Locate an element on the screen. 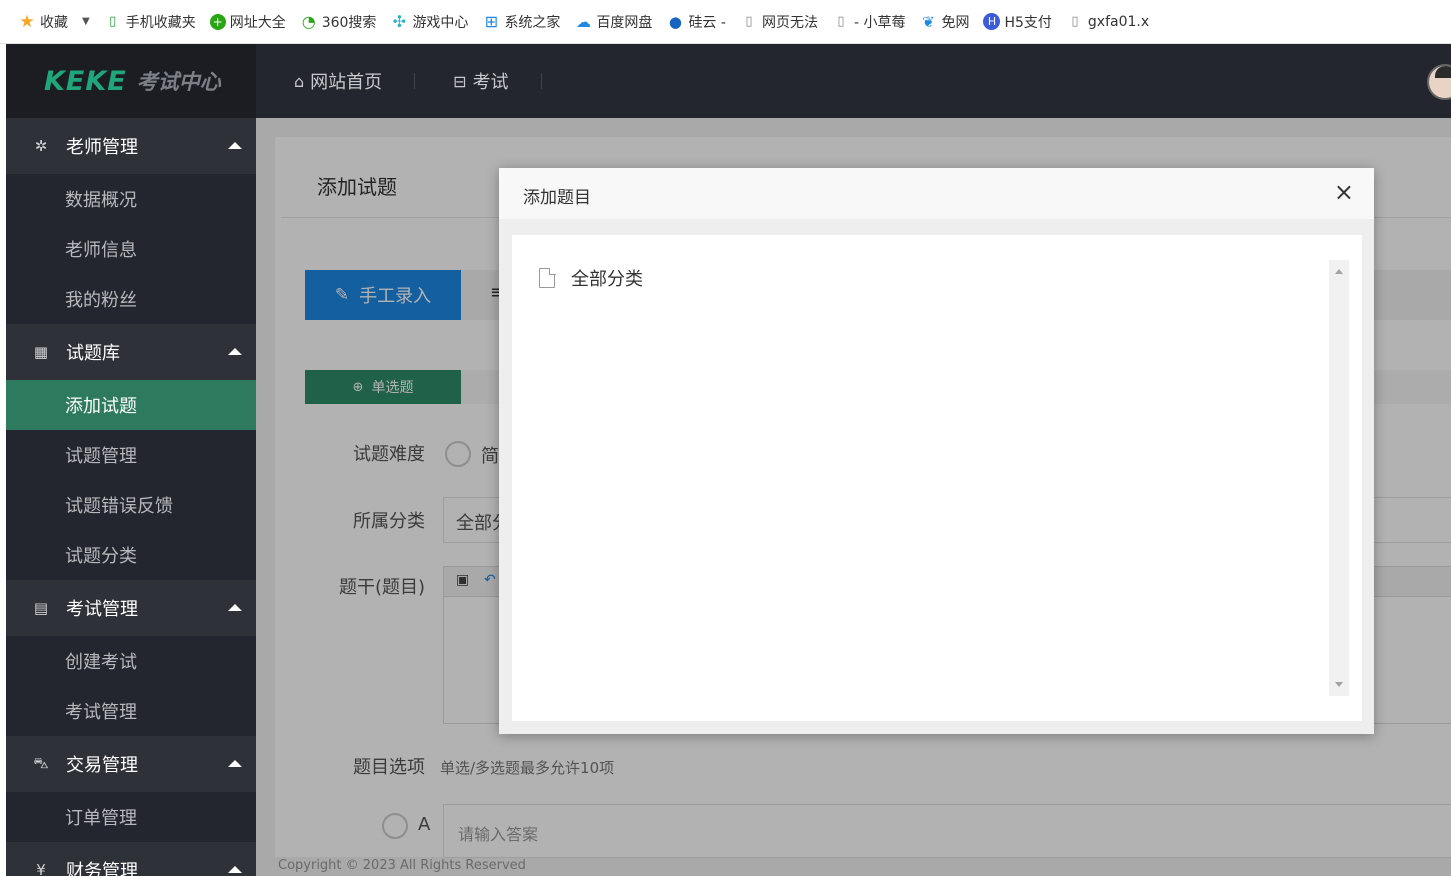 The image size is (1451, 876). bookmark-item: ✣ 游戏中心 is located at coordinates (429, 22).